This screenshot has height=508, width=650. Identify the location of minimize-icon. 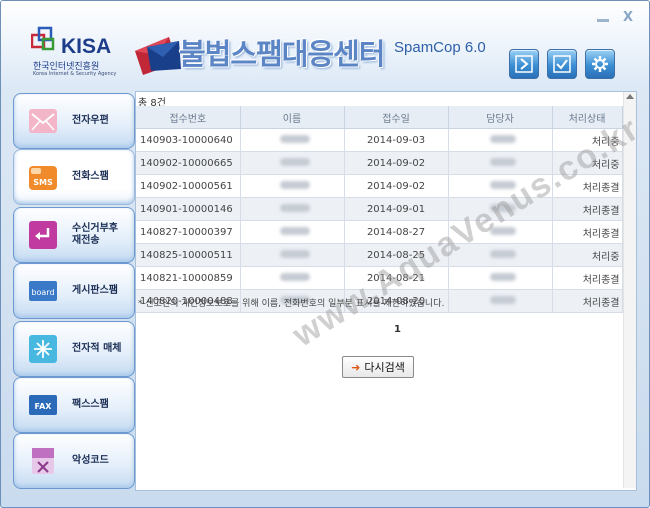
(603, 20).